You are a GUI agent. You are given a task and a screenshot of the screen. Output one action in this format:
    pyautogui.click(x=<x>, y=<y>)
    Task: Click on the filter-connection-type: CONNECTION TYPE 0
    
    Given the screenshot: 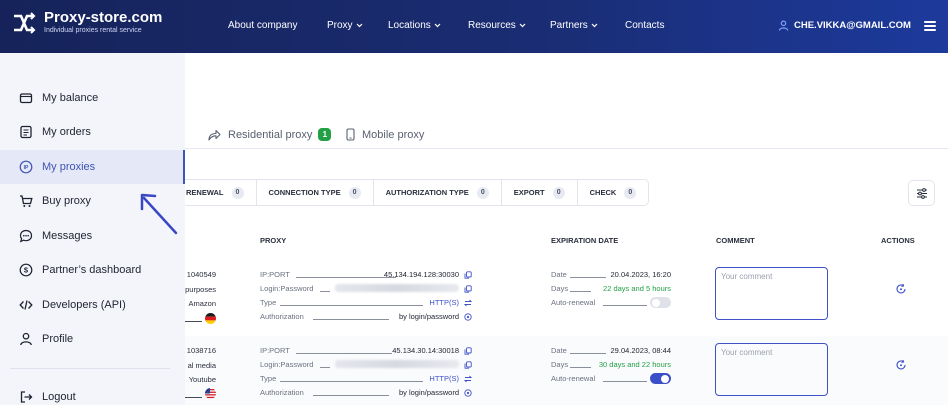 What is the action you would take?
    pyautogui.click(x=315, y=192)
    